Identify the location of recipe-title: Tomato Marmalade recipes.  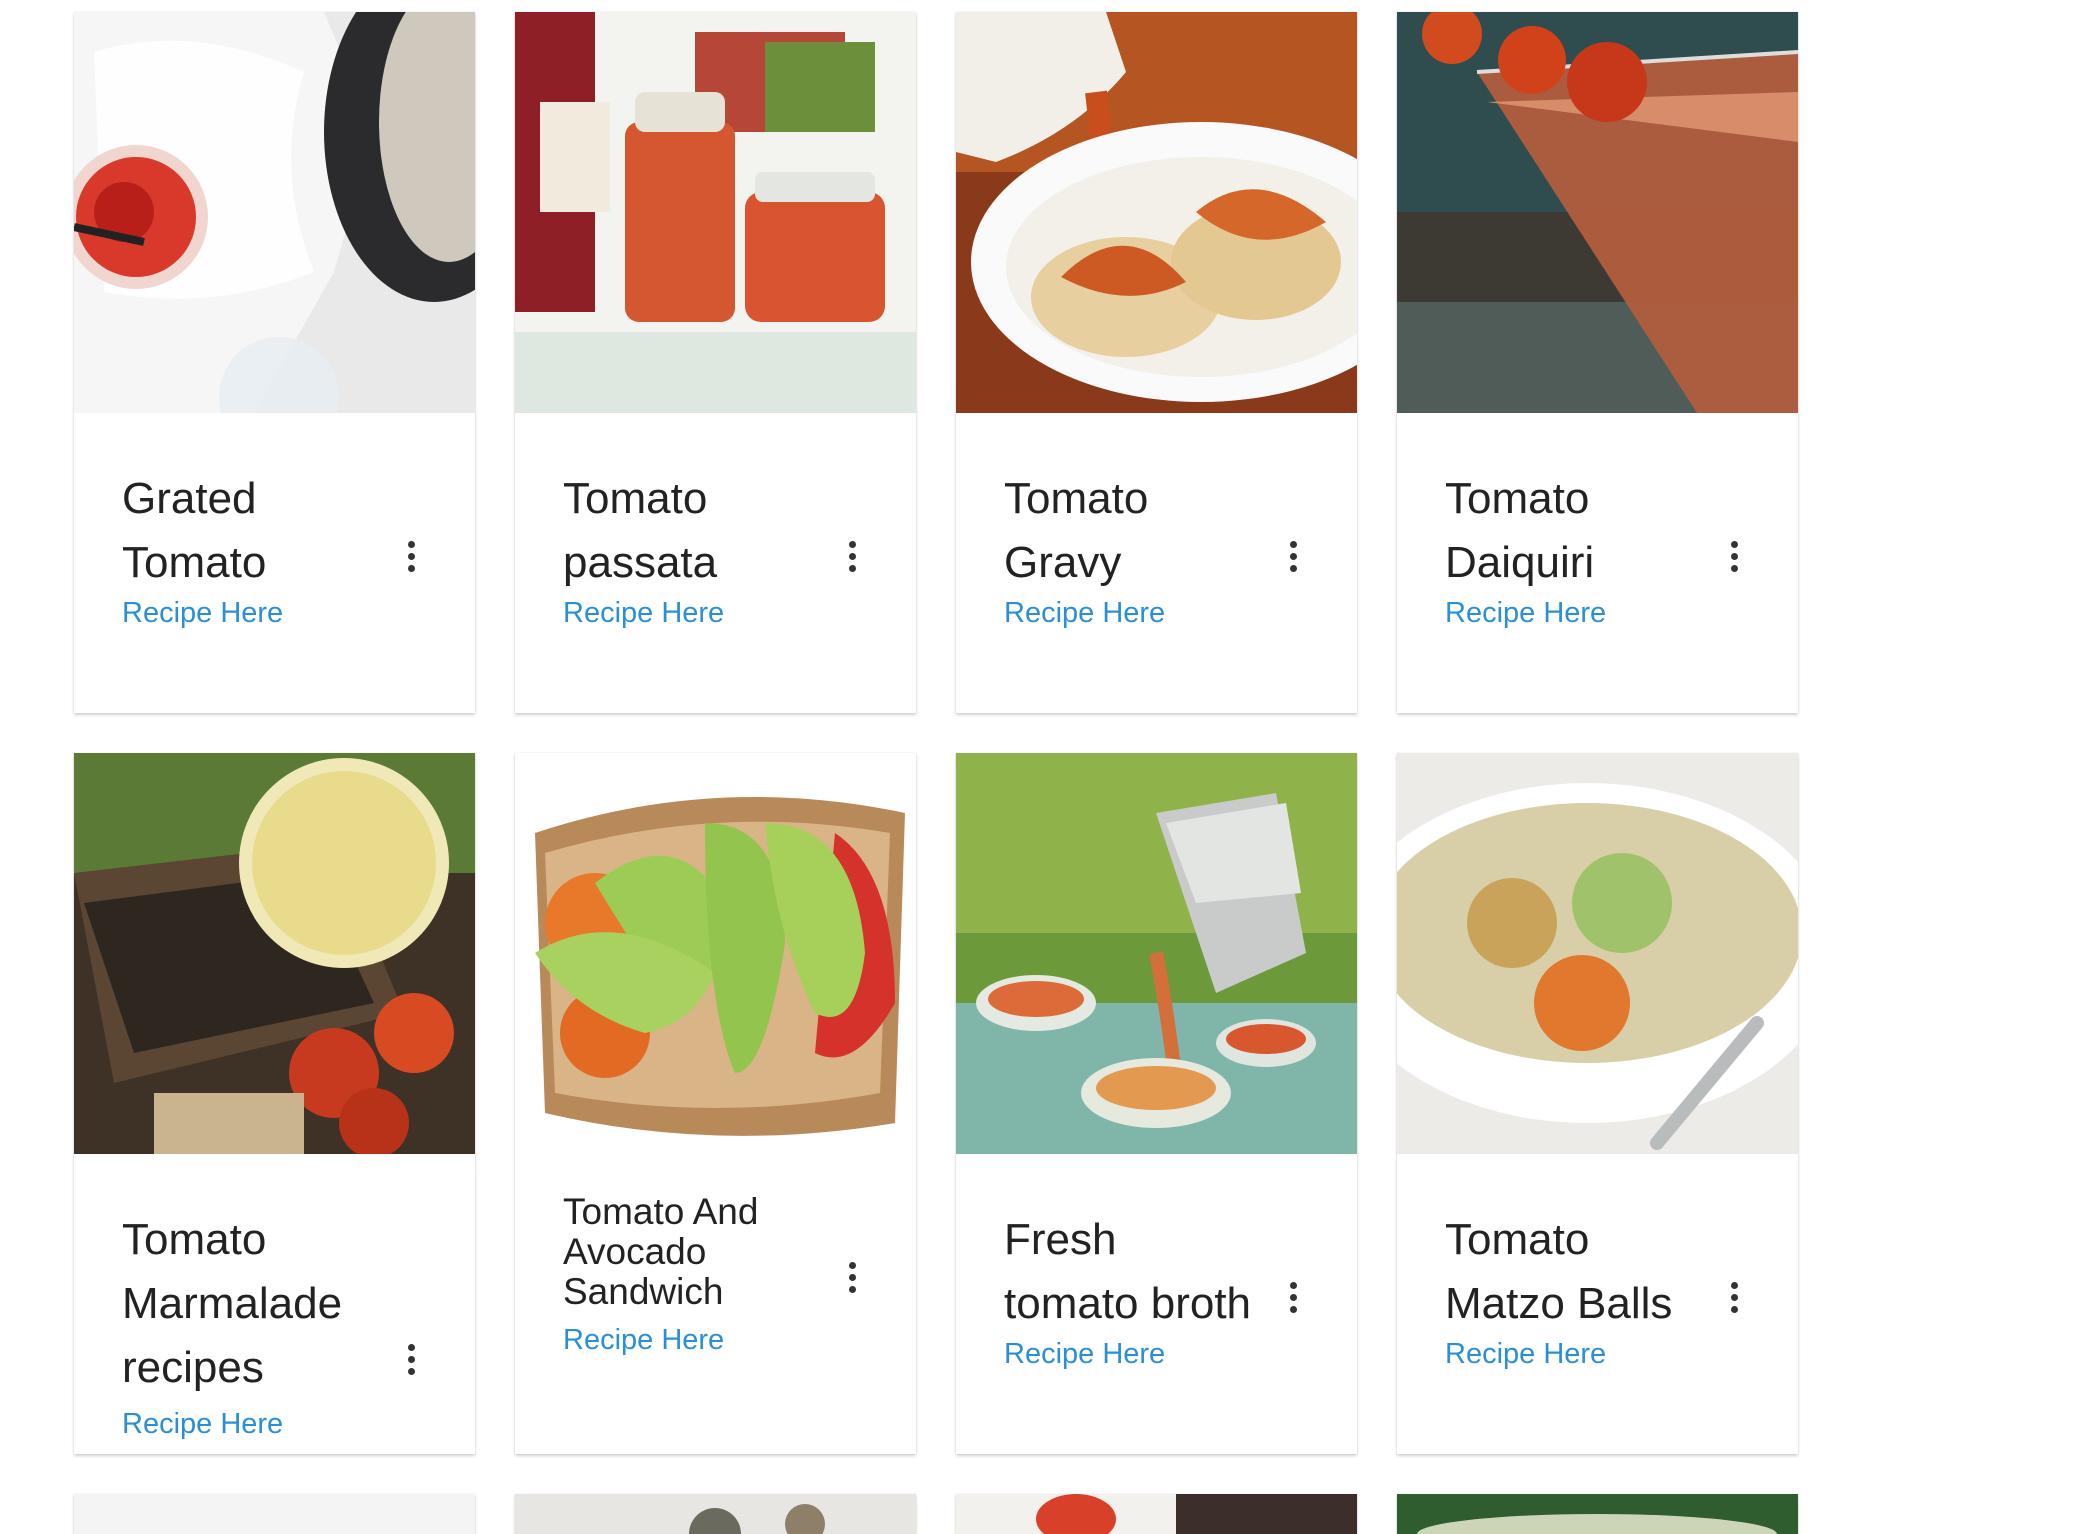
(232, 1303).